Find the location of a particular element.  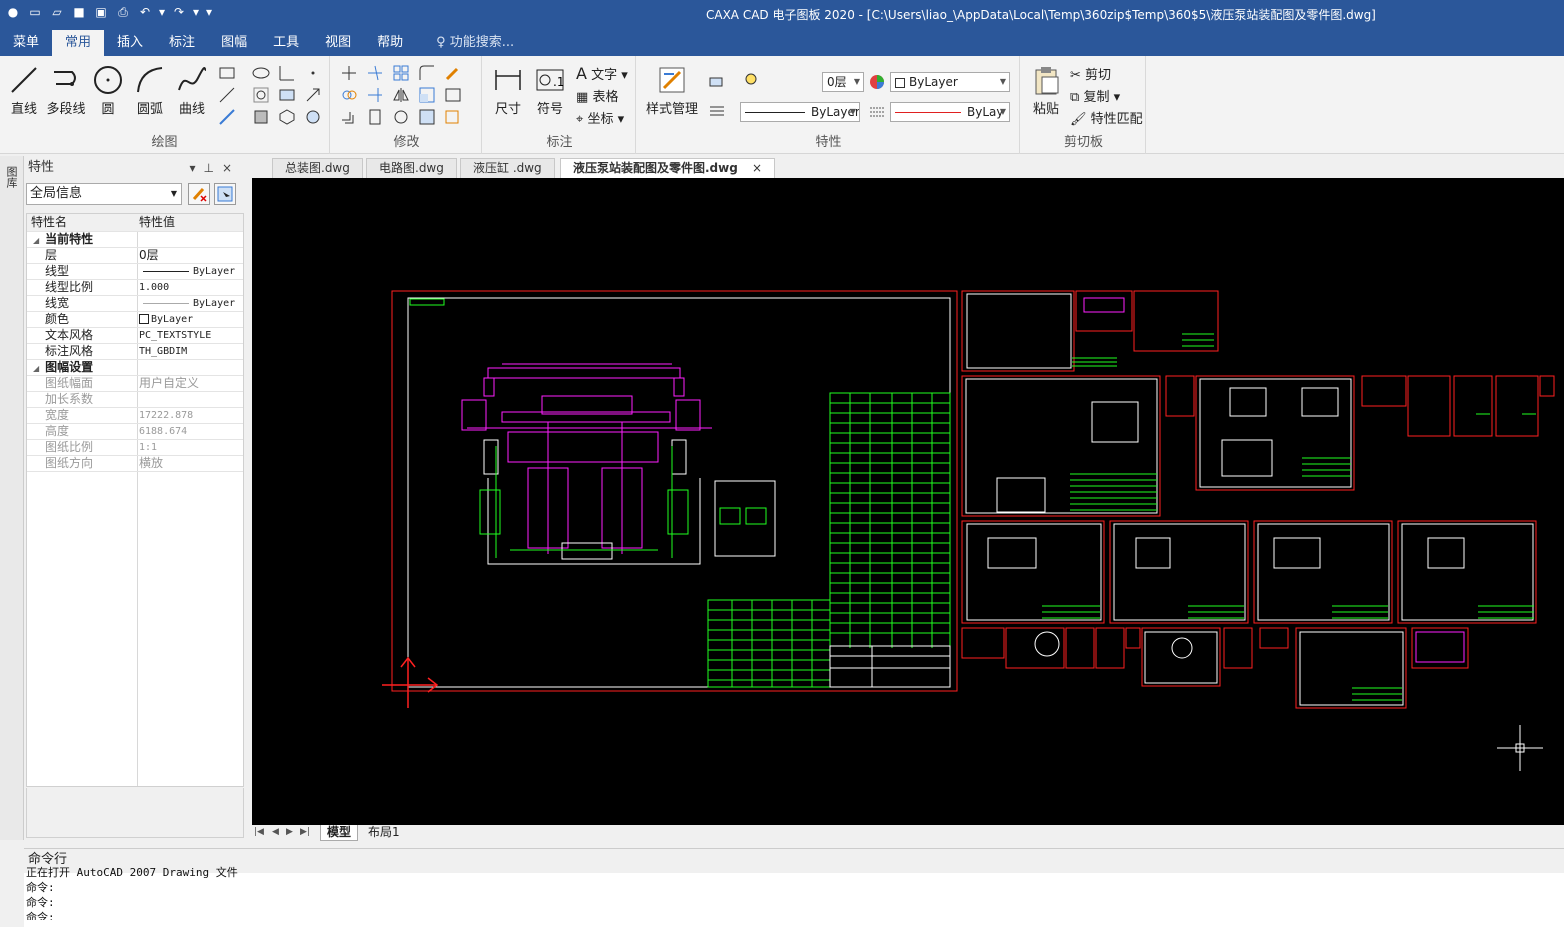

hatch-icon is located at coordinates (227, 95).